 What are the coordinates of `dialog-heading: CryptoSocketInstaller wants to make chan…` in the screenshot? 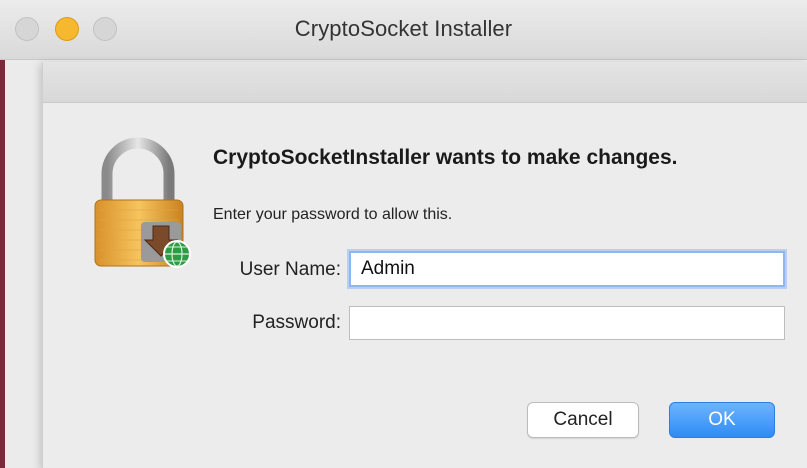 It's located at (445, 157).